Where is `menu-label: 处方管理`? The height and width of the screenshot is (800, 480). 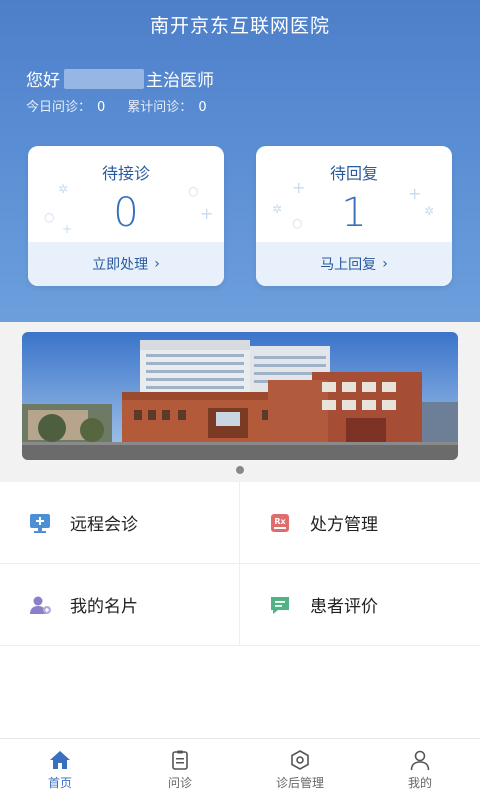 menu-label: 处方管理 is located at coordinates (344, 525).